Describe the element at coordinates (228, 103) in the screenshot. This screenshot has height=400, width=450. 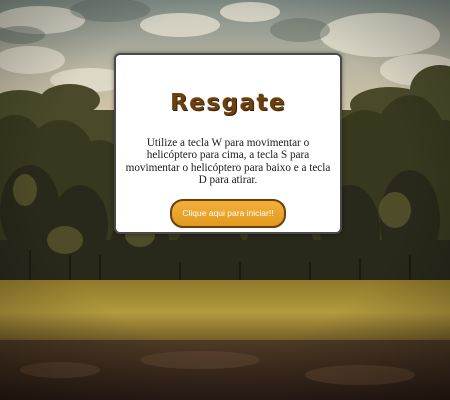
I see `game-title: Resgate` at that location.